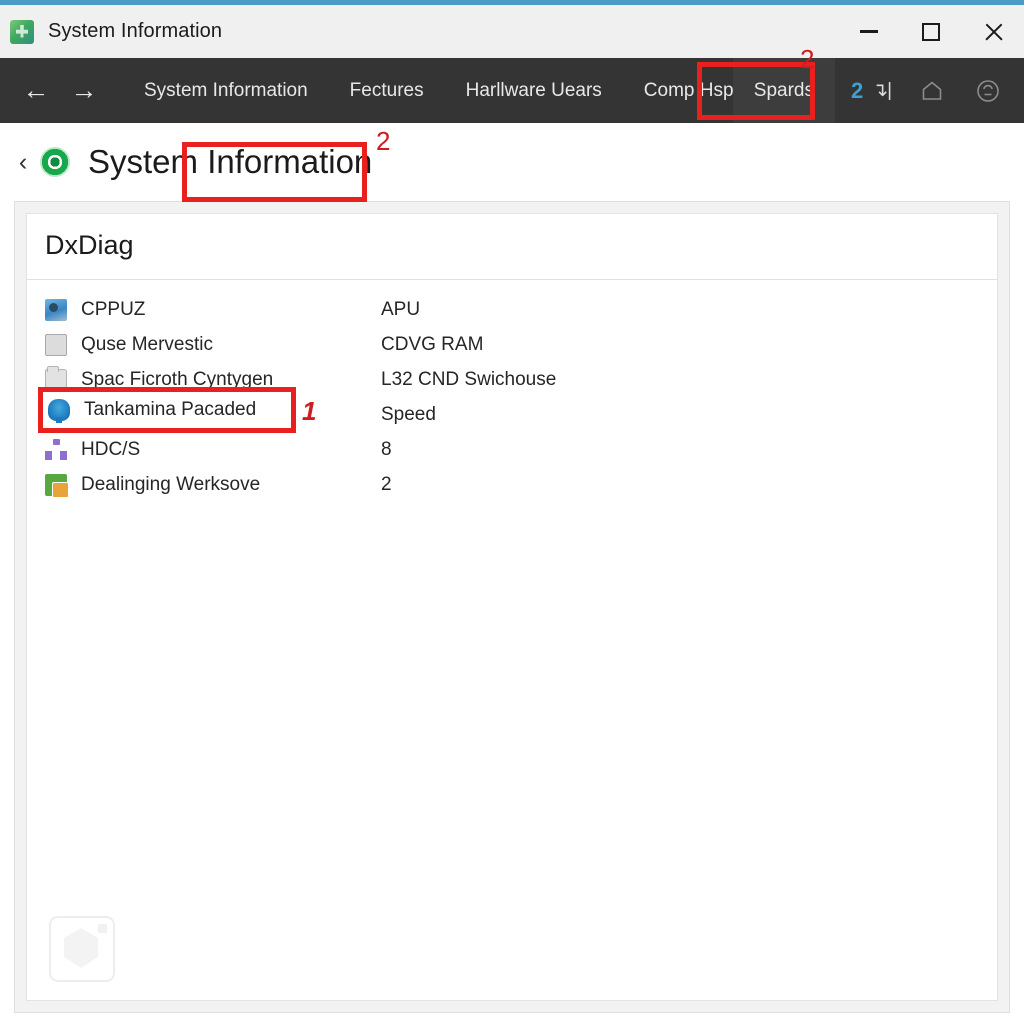 The image size is (1024, 1024). Describe the element at coordinates (386, 449) in the screenshot. I see `spec-value: 8` at that location.